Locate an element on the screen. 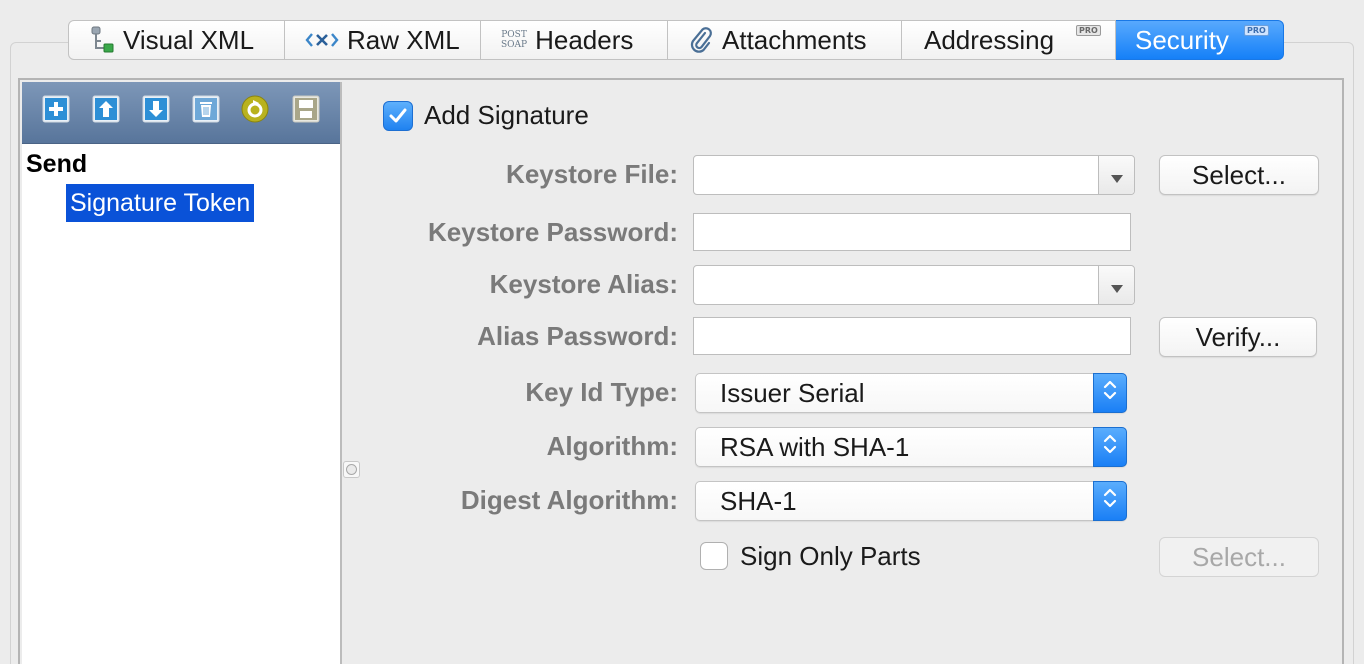 This screenshot has width=1364, height=664. checkmark-icon is located at coordinates (398, 116).